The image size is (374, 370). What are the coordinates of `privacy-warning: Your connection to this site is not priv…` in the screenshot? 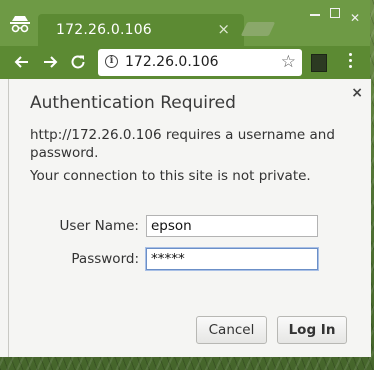 It's located at (170, 176).